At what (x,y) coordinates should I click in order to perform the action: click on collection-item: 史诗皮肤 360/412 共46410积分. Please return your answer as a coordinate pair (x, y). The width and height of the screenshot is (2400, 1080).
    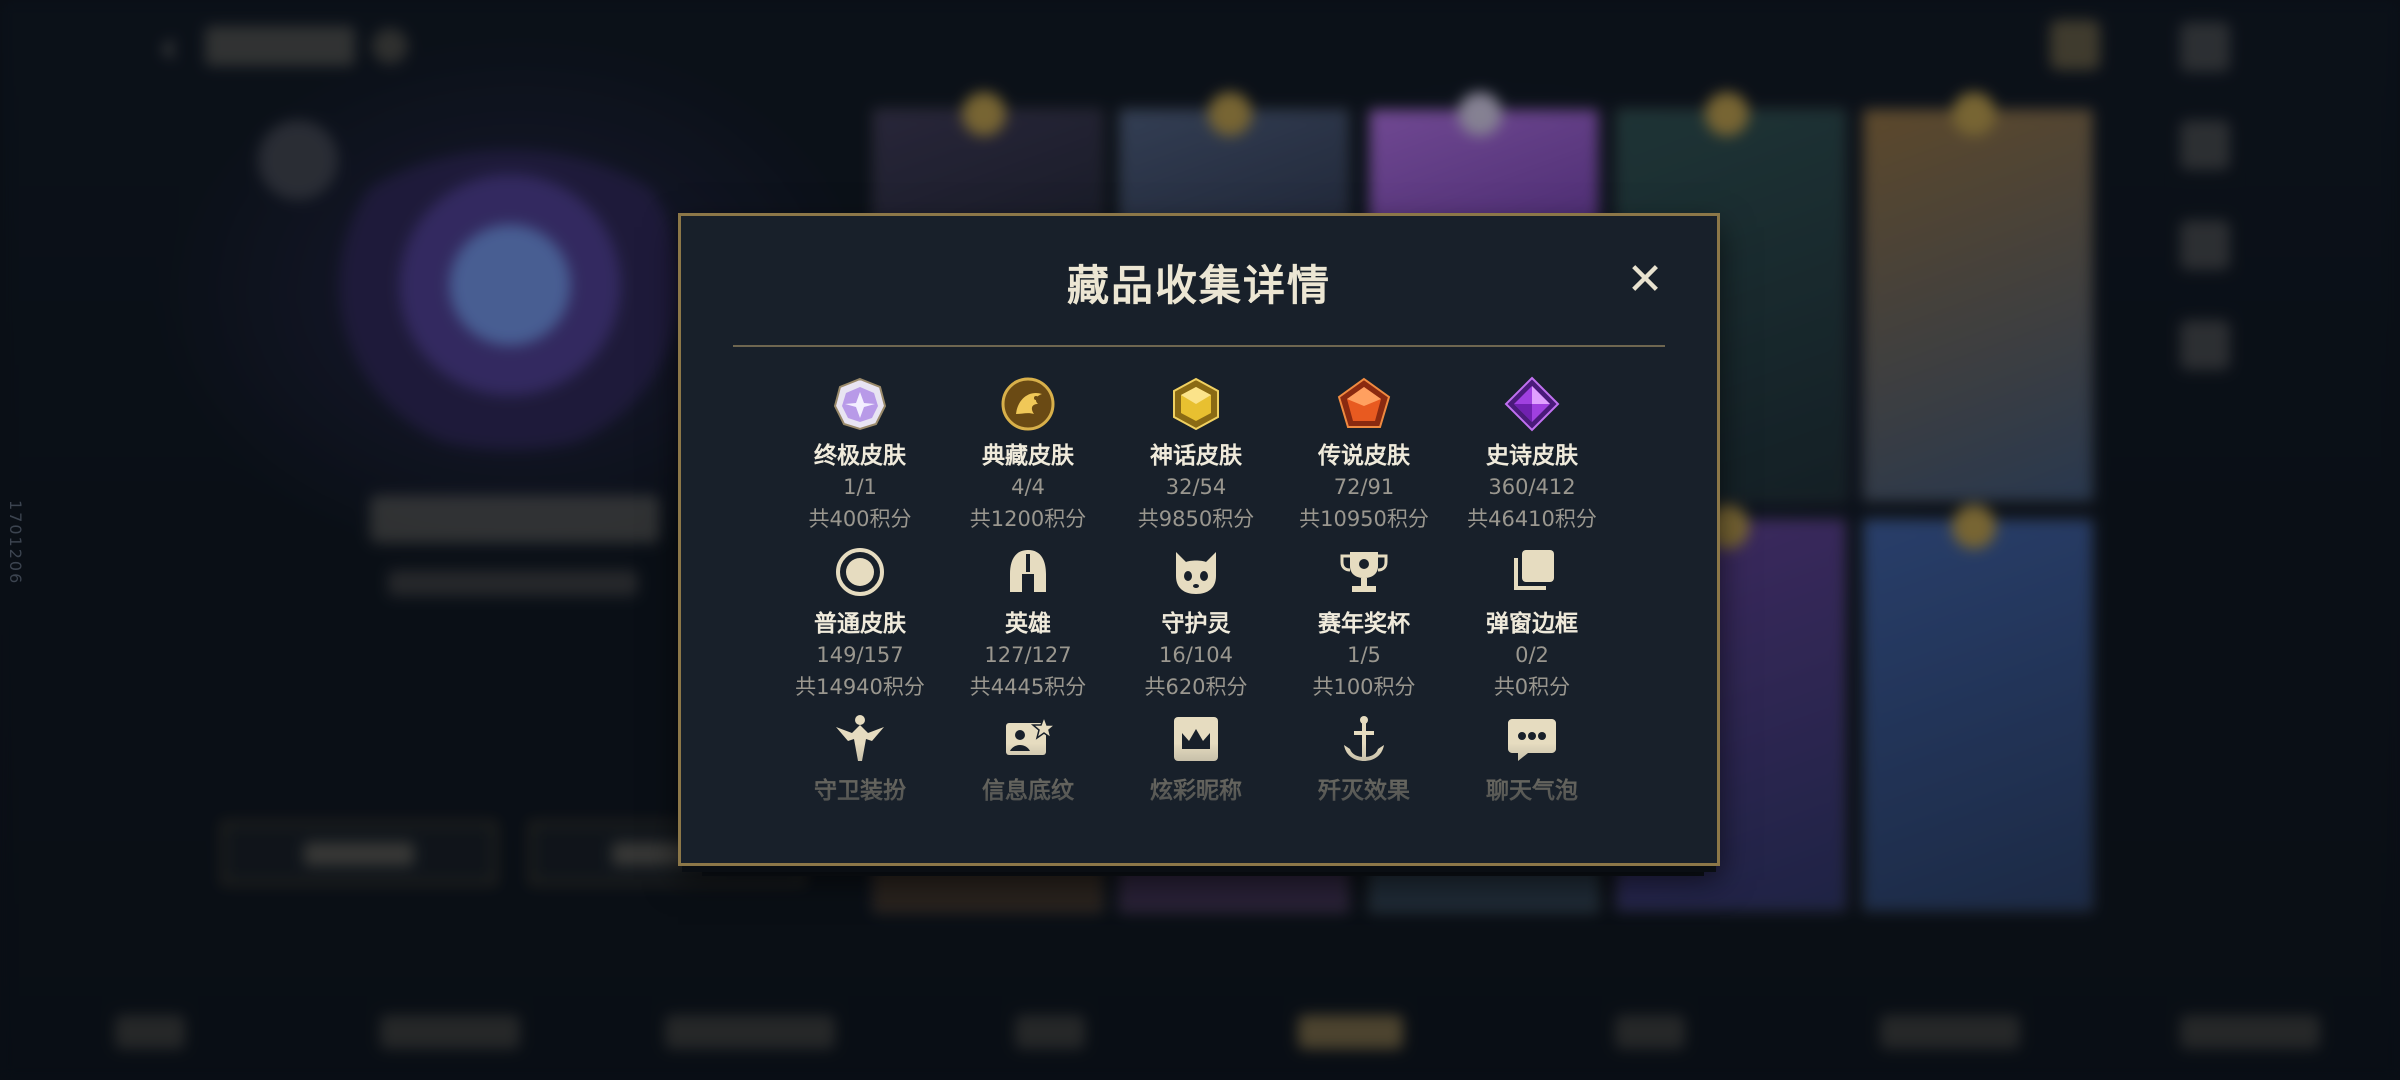
    Looking at the image, I should click on (1532, 454).